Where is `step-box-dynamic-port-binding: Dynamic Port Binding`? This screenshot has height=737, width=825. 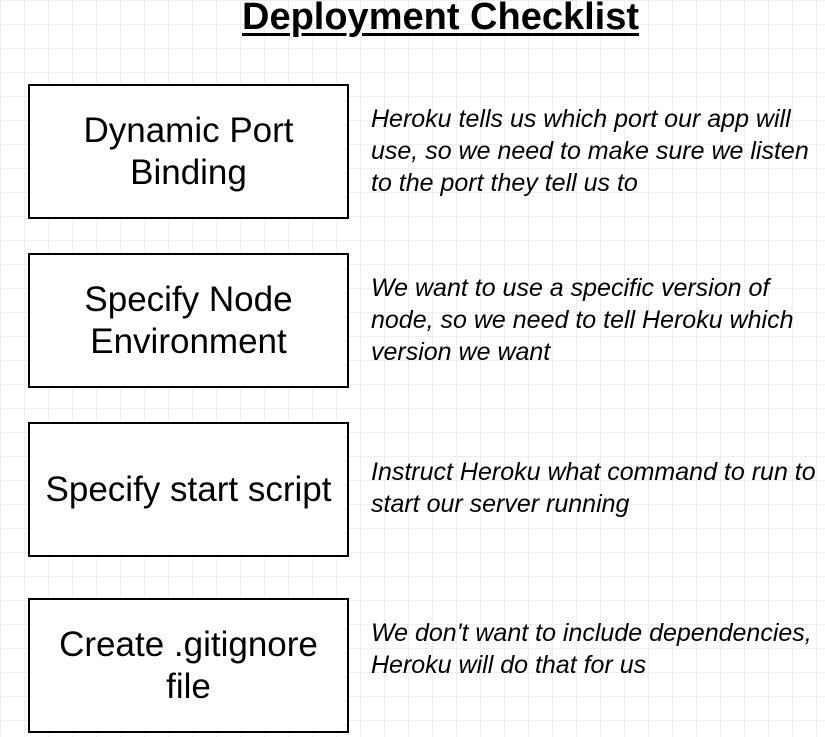 step-box-dynamic-port-binding: Dynamic Port Binding is located at coordinates (188, 151).